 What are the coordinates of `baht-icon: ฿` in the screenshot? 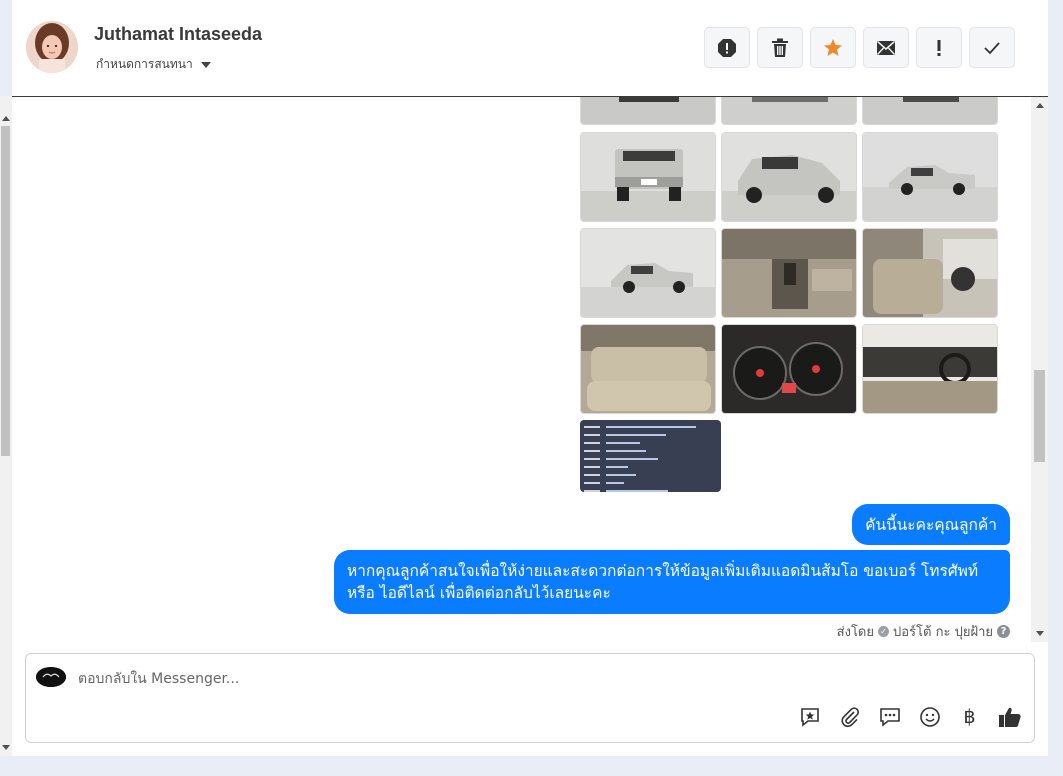 It's located at (969, 716).